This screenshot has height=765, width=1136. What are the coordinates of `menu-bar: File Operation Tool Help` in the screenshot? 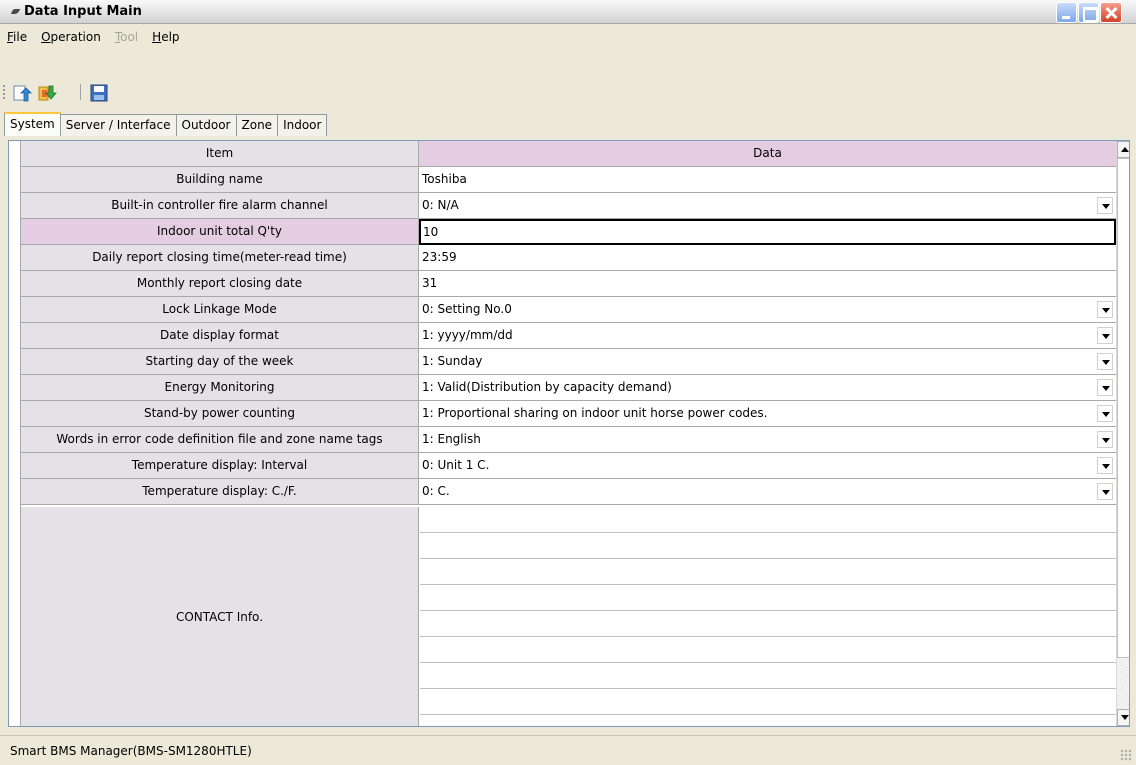 It's located at (568, 37).